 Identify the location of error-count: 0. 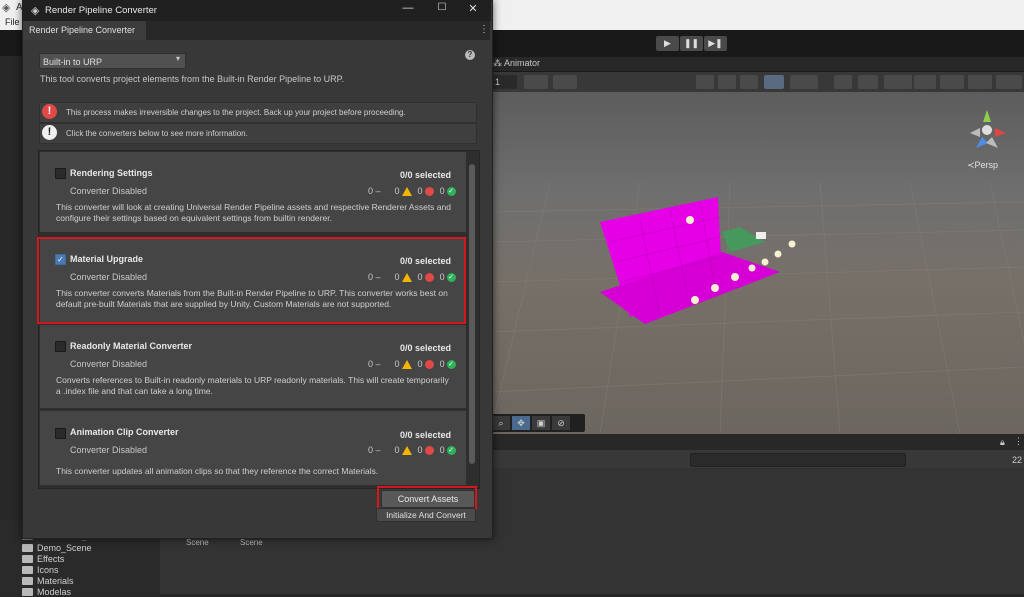
(420, 364).